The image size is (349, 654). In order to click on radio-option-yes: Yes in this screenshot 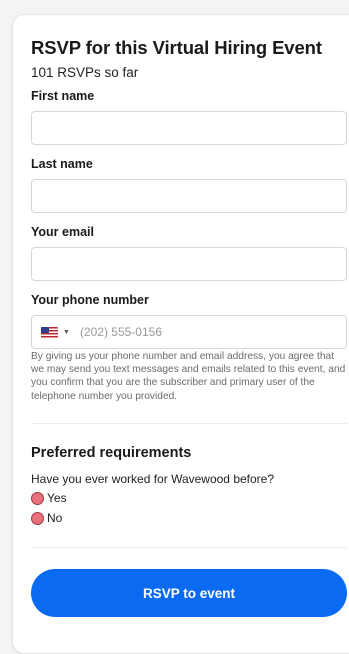, I will do `click(49, 498)`.